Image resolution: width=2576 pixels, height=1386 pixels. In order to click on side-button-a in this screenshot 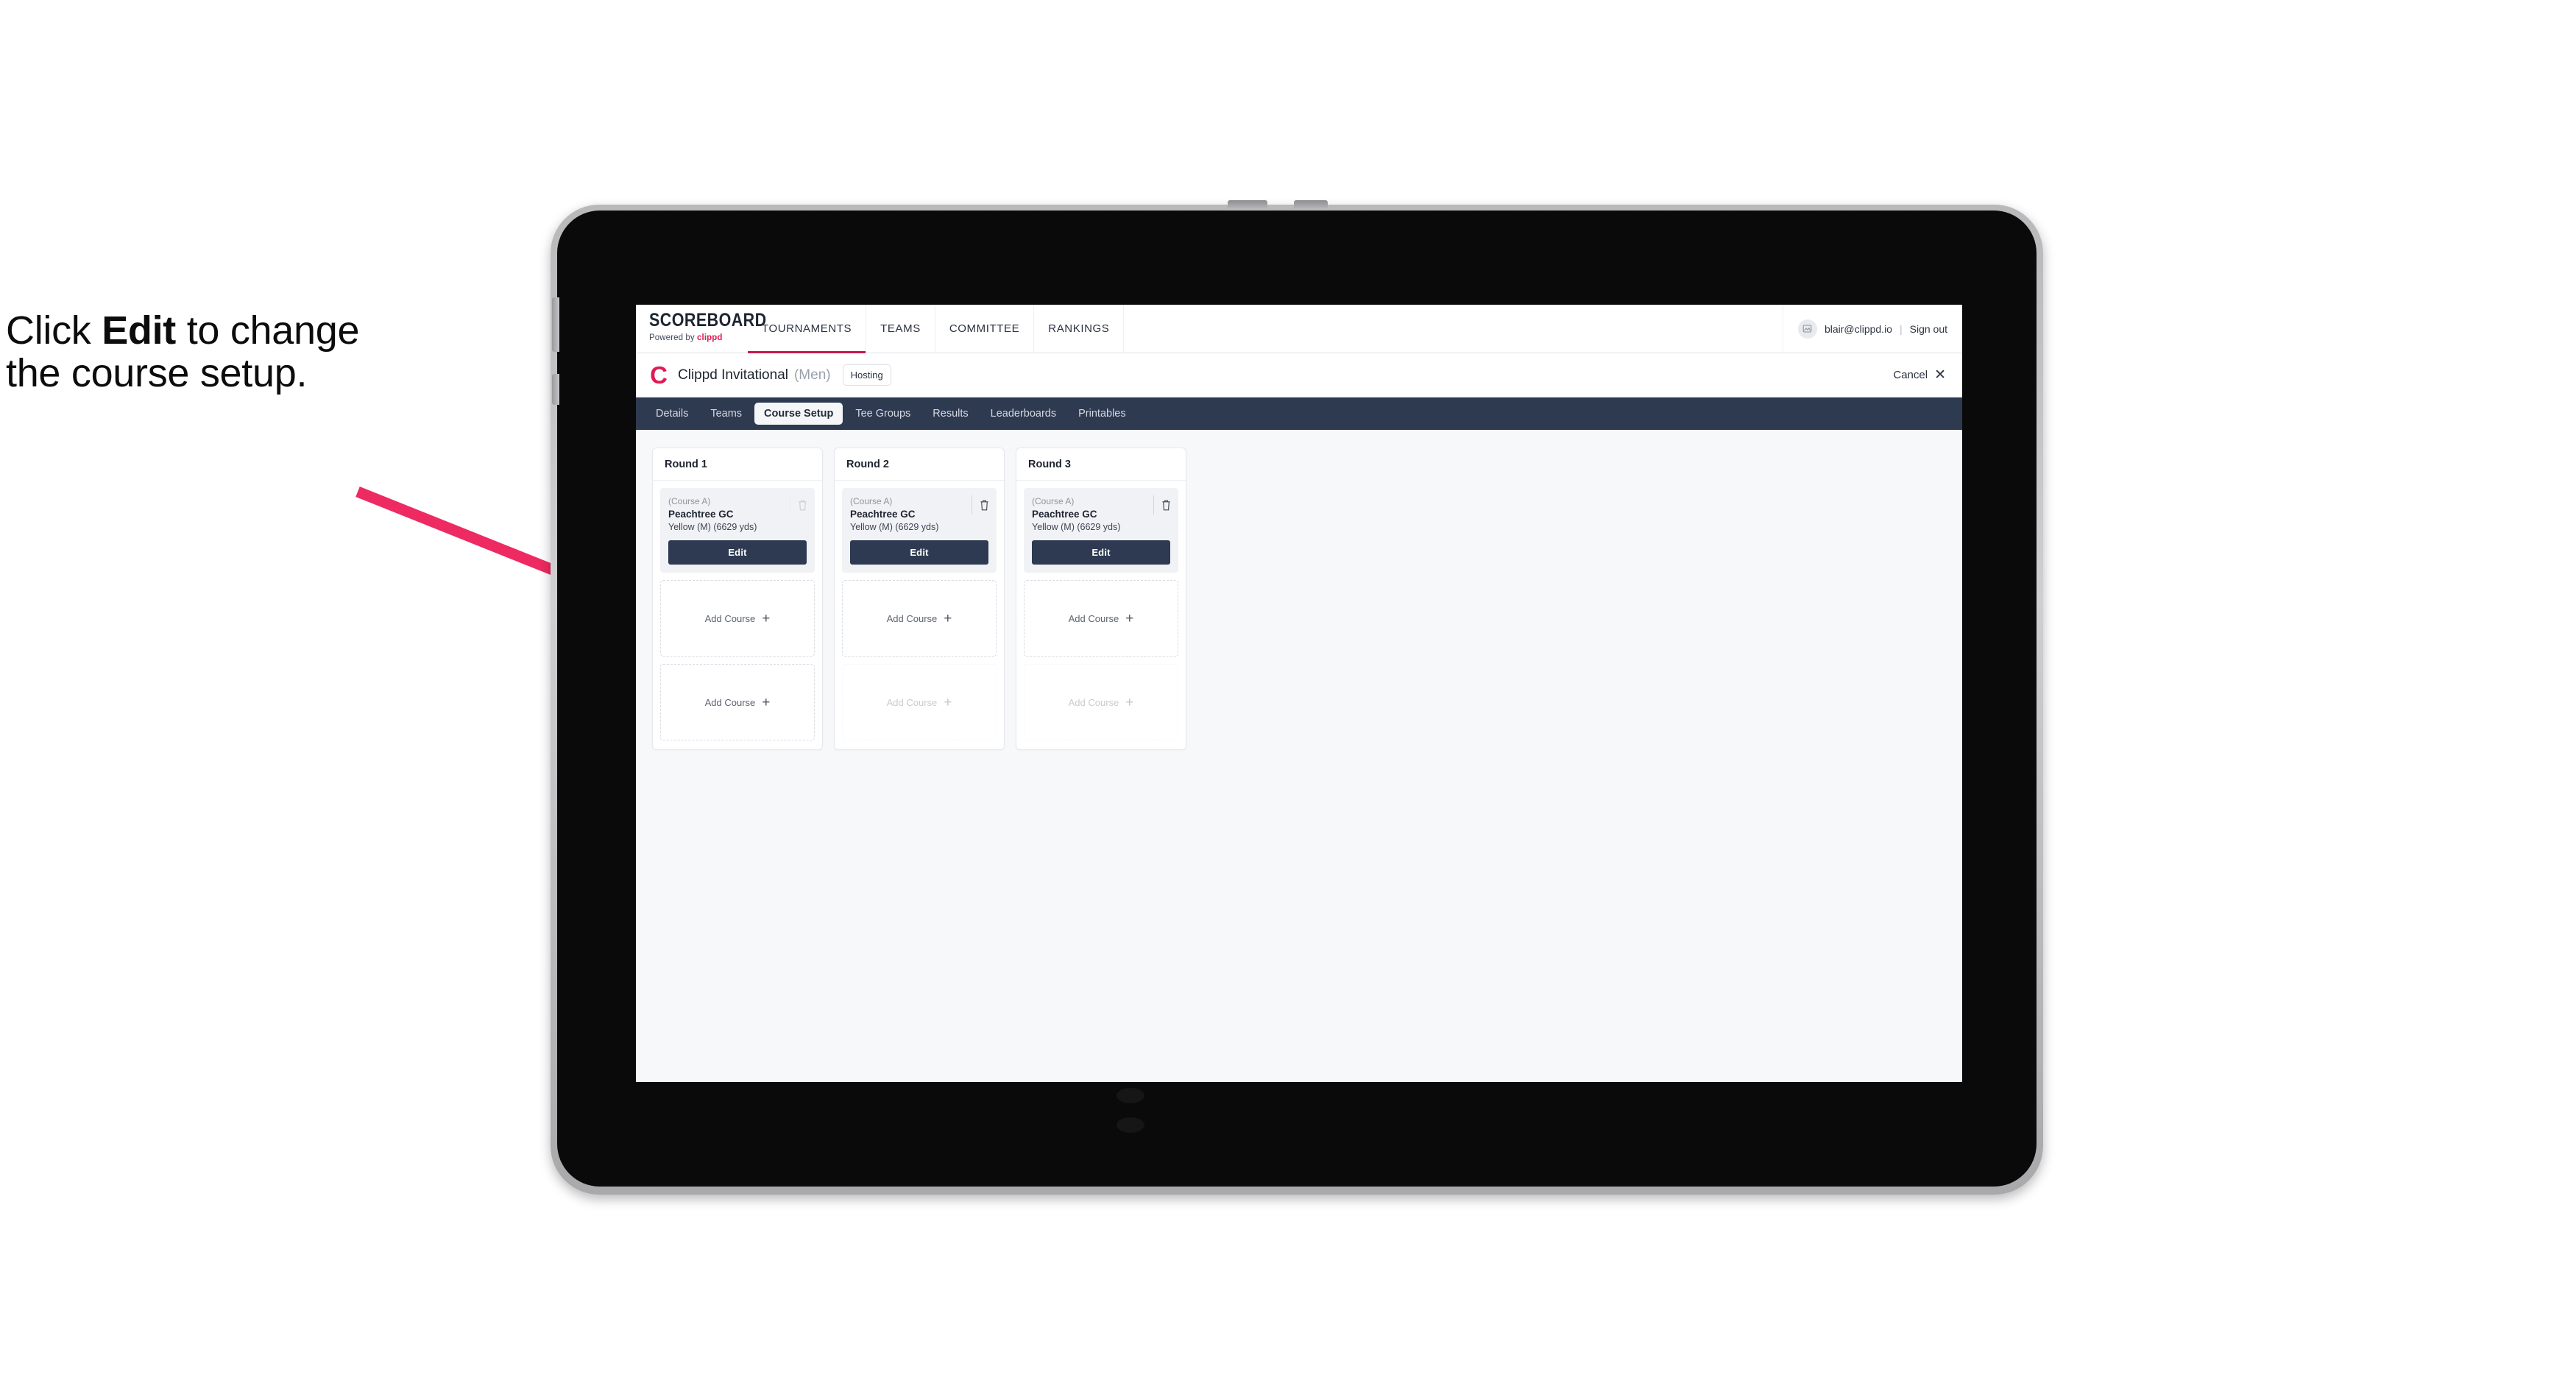, I will do `click(555, 324)`.